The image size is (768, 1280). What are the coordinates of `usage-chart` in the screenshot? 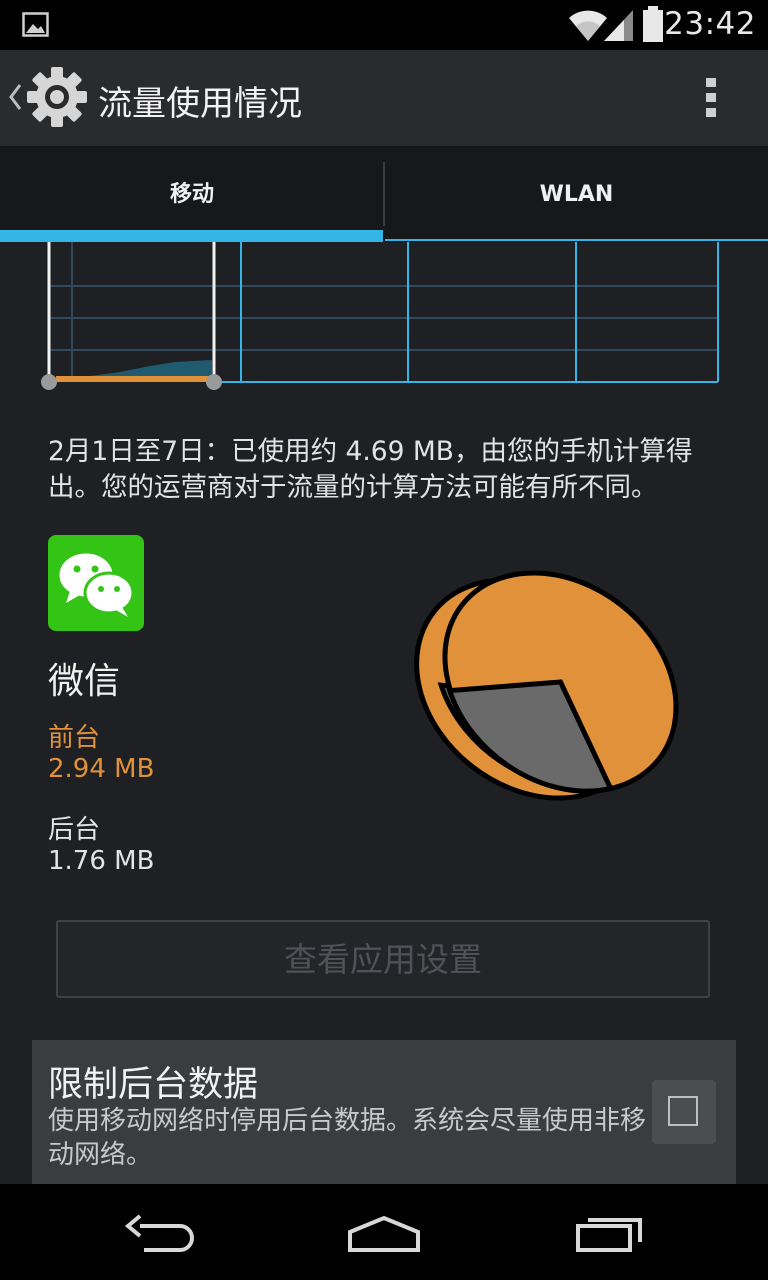 It's located at (384, 317).